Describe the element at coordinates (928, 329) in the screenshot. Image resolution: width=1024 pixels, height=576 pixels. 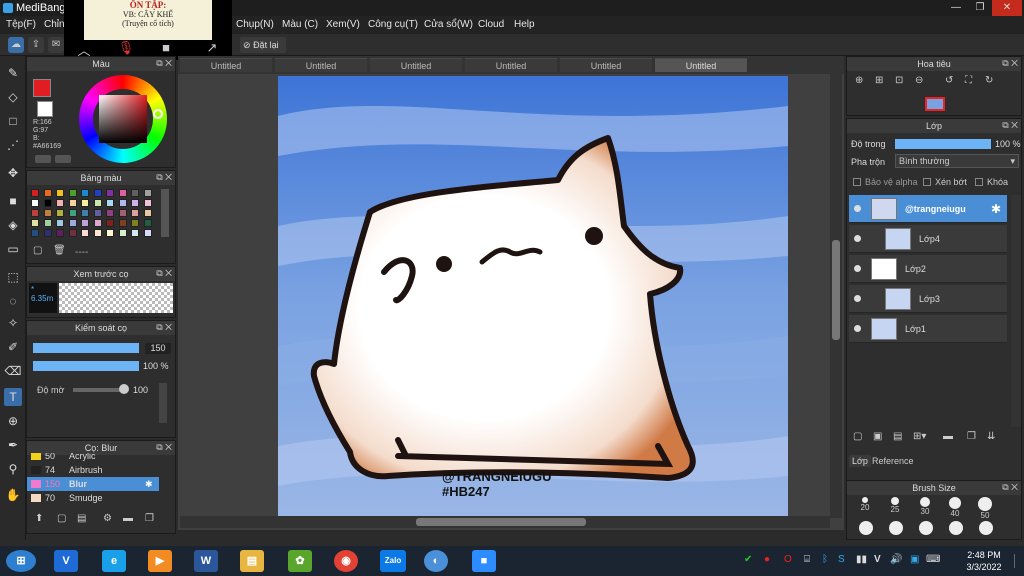
I see `layer-row: Lớp1` at that location.